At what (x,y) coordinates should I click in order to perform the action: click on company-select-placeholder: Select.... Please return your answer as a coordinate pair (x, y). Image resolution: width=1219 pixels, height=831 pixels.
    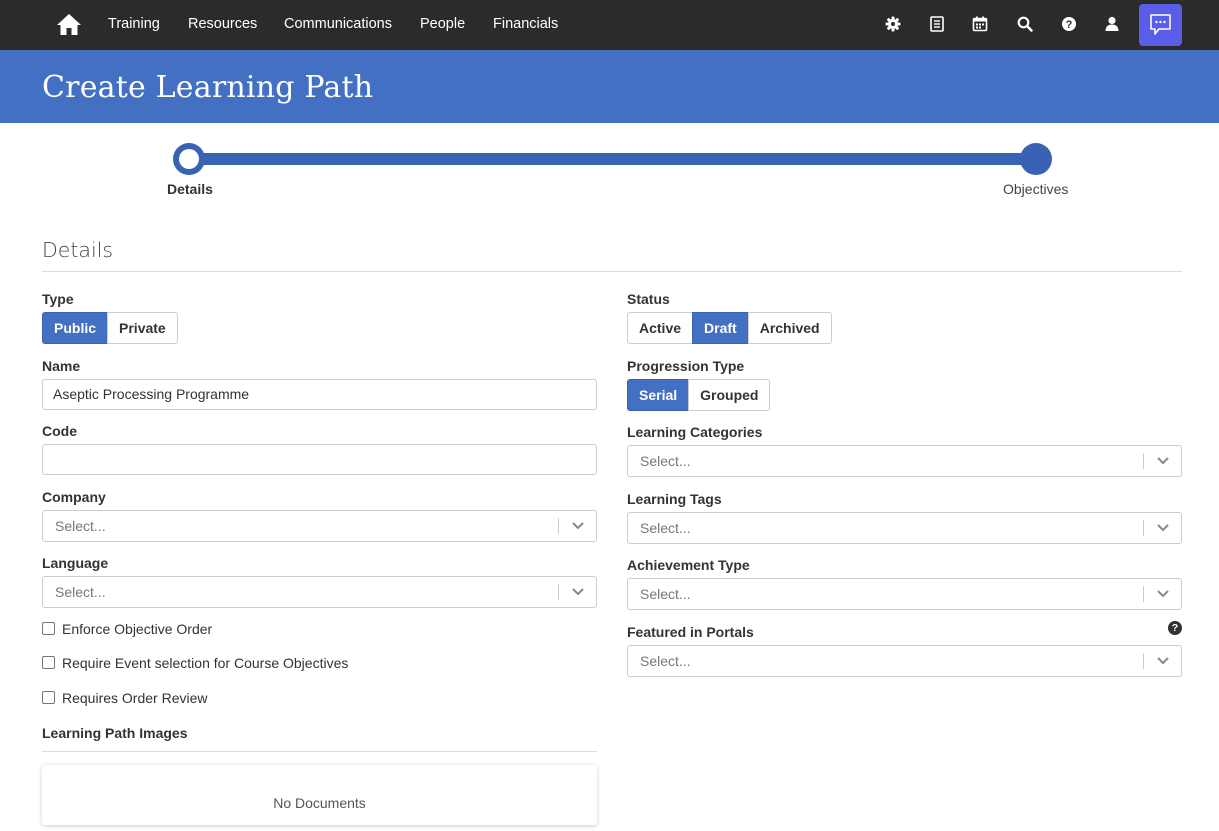
    Looking at the image, I should click on (80, 526).